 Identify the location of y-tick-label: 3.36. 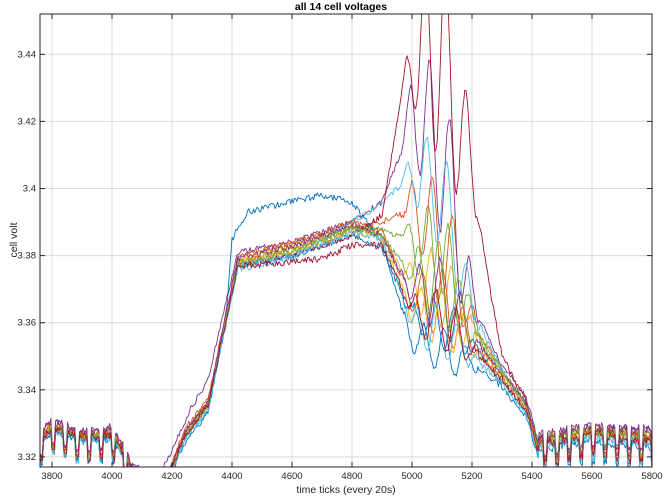
(27, 323).